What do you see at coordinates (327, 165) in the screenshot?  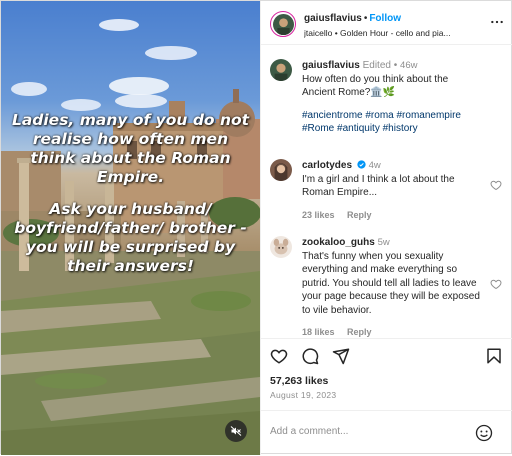 I see `comment-username: carlotydes` at bounding box center [327, 165].